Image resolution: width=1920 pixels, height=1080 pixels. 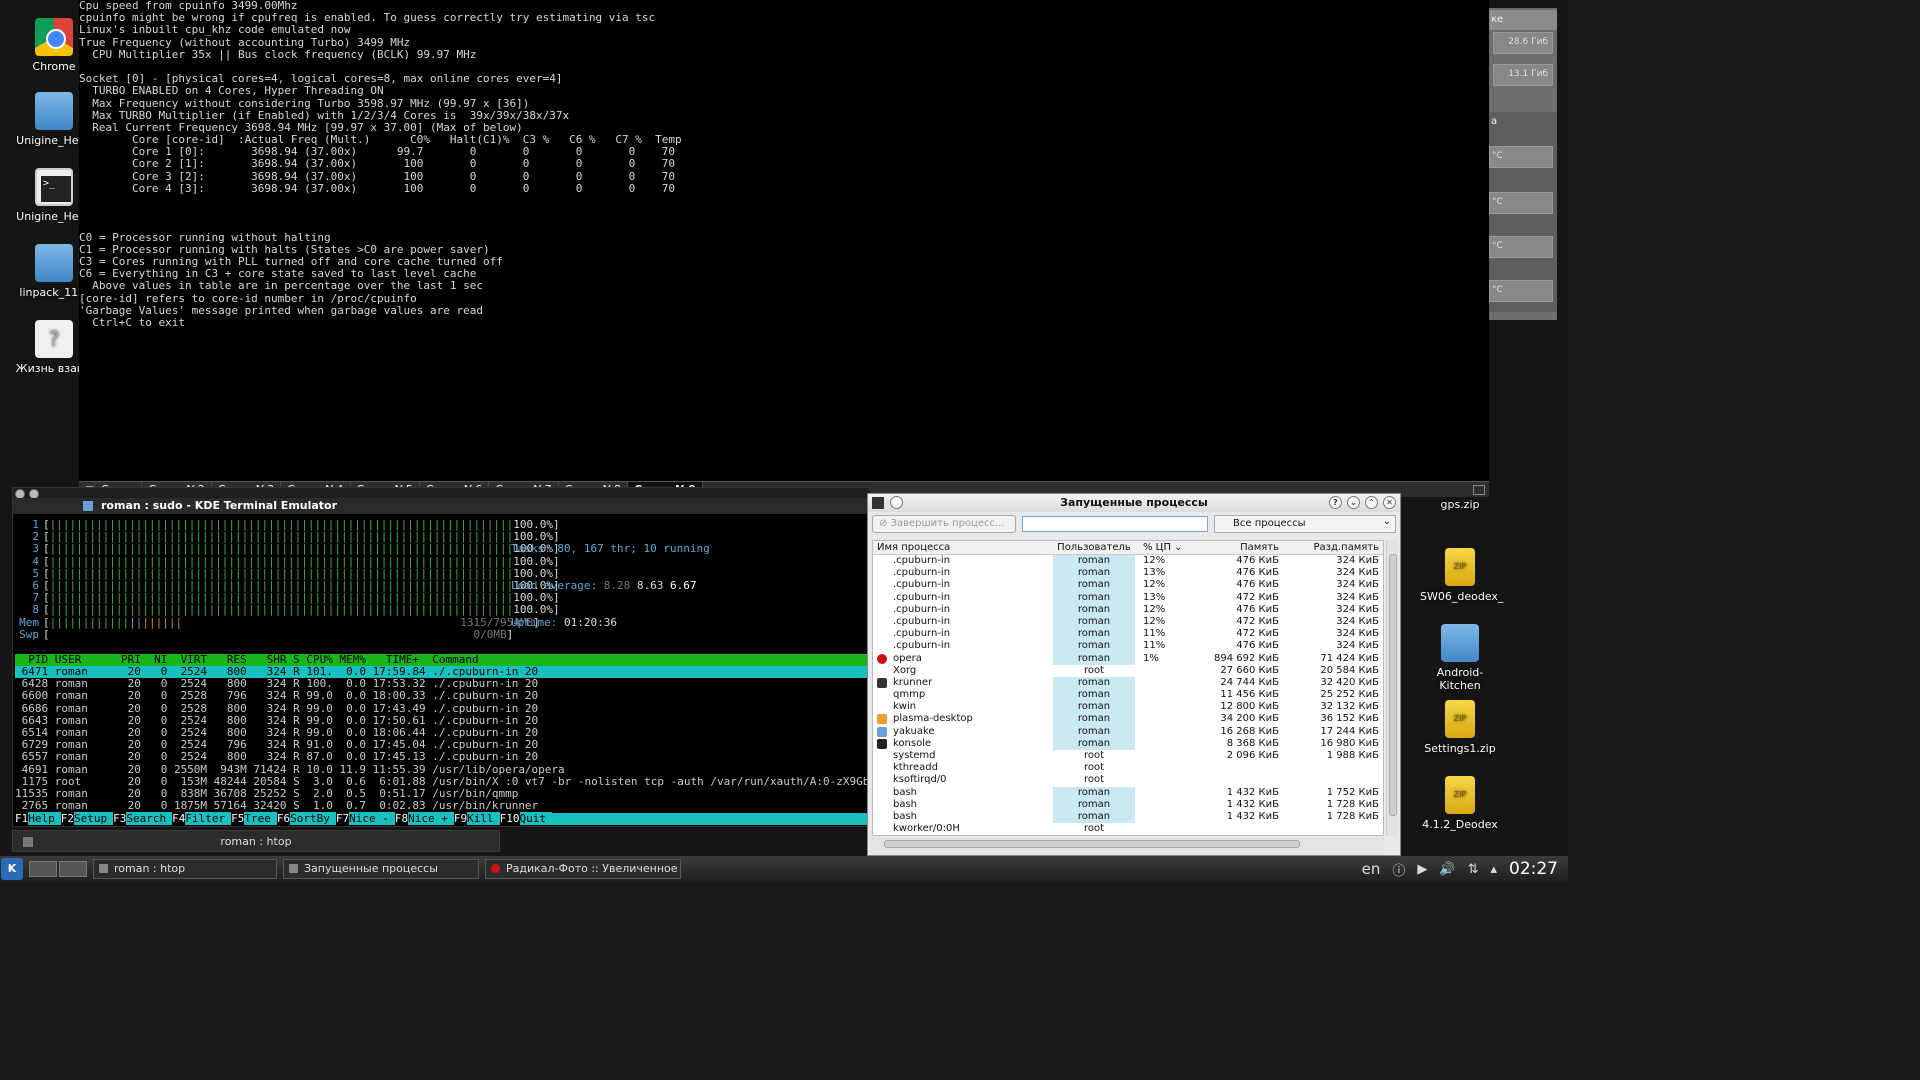 What do you see at coordinates (202, 818) in the screenshot?
I see `function-key-f4: F4Filter` at bounding box center [202, 818].